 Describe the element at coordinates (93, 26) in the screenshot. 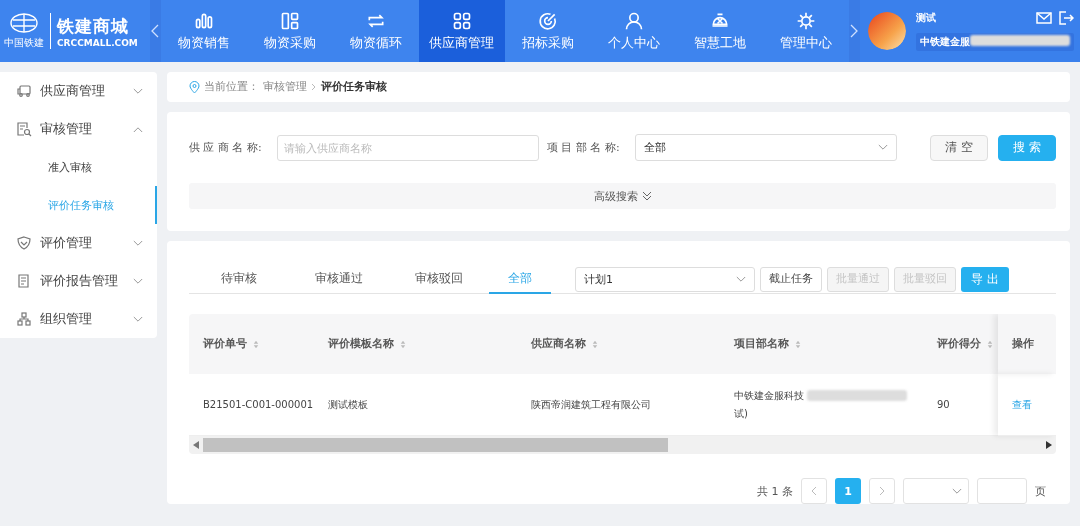

I see `brand-name: 铁建商城` at that location.